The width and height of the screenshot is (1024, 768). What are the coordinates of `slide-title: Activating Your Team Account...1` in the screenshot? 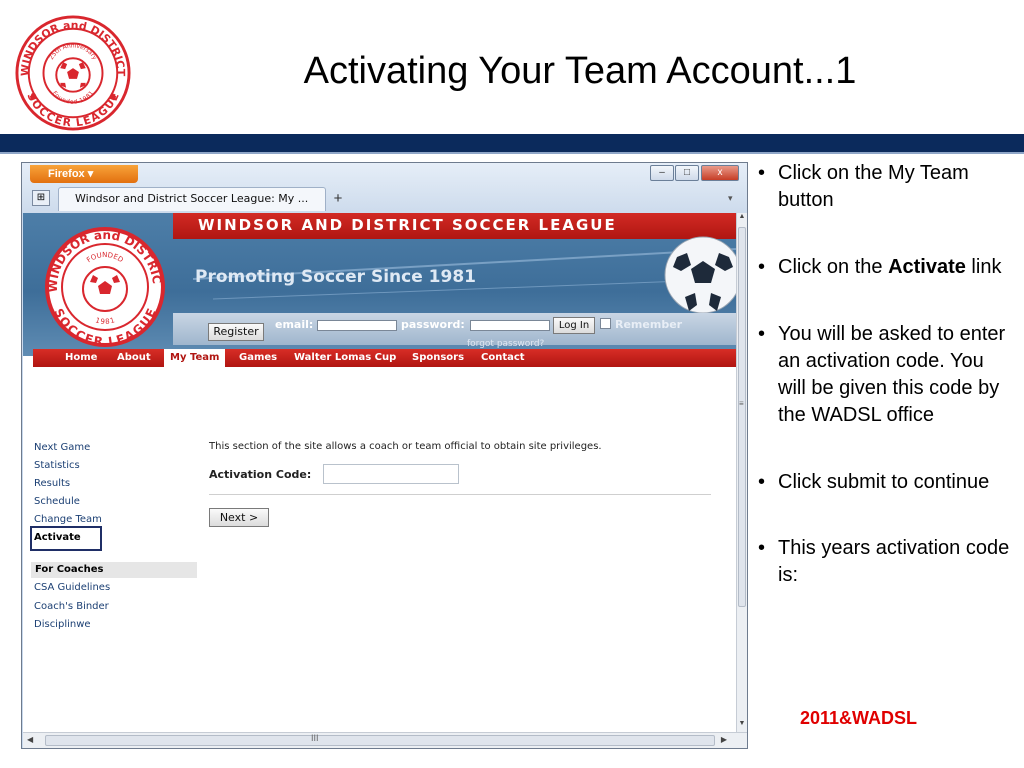 It's located at (580, 71).